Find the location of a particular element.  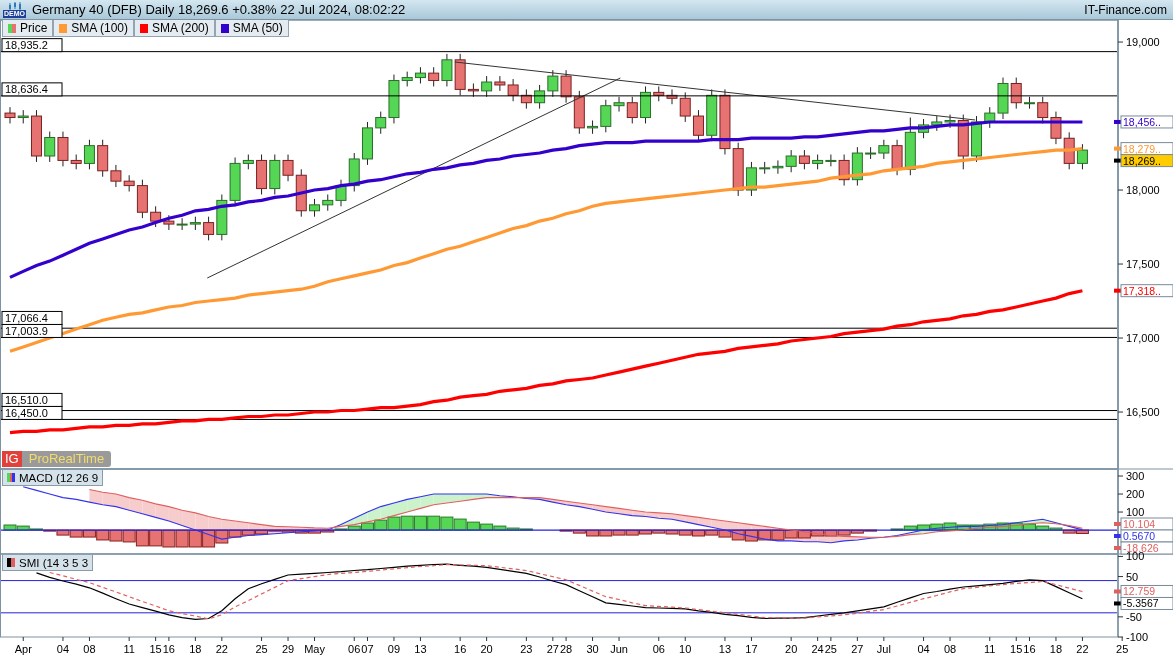

axis-label: 29 is located at coordinates (288, 649).